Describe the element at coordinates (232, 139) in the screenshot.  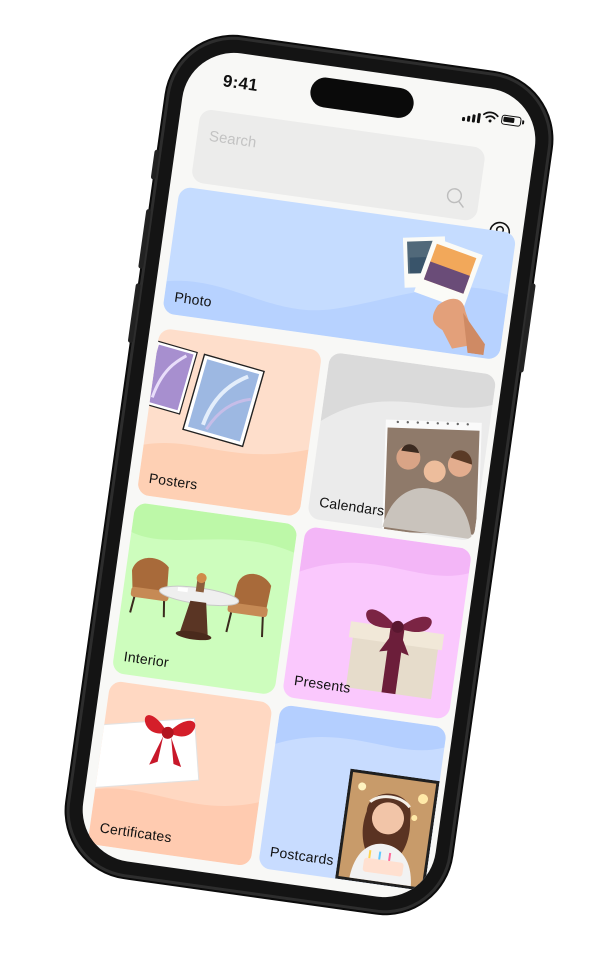
I see `search-placeholder: Search` at that location.